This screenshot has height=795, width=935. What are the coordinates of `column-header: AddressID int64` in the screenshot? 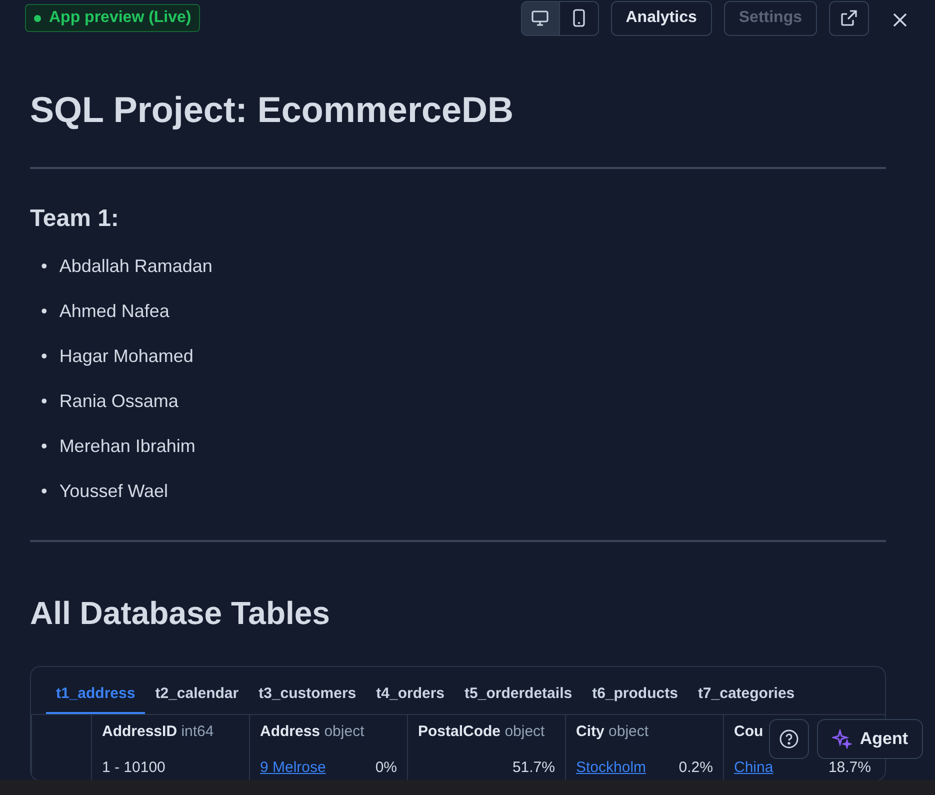 It's located at (170, 732).